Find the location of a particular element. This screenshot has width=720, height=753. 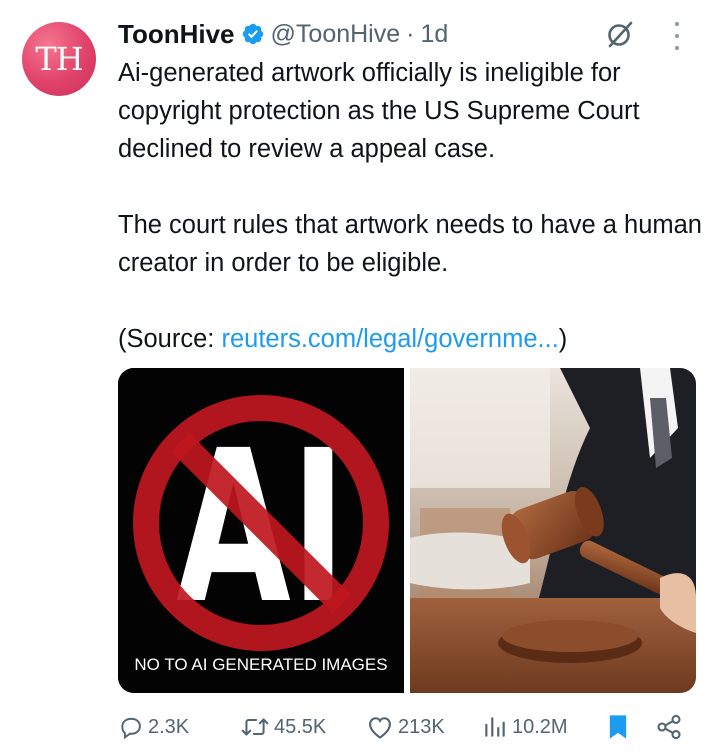

source-prefix: (Source: is located at coordinates (170, 339).